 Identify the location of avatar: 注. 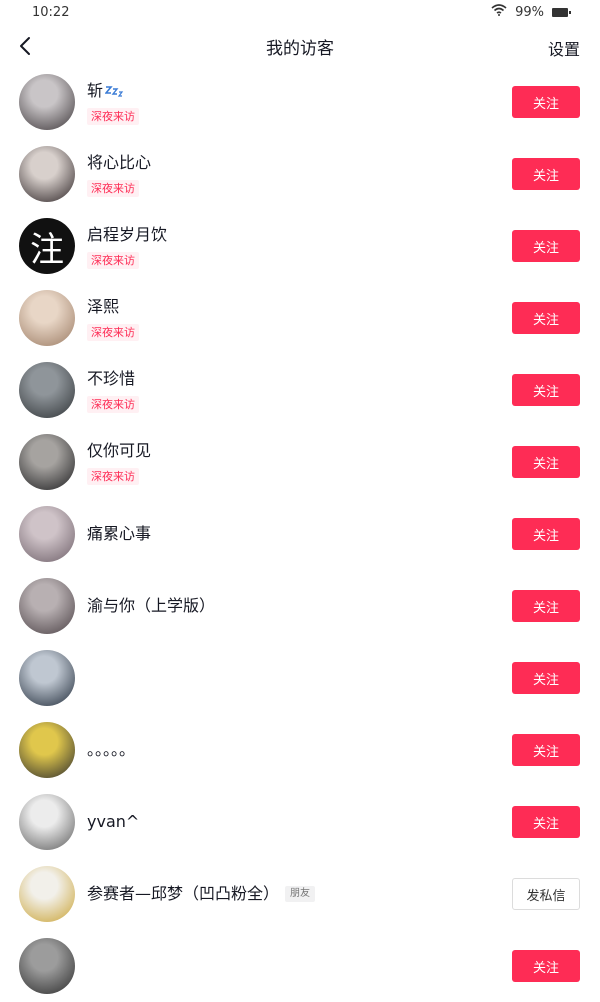
(47, 246).